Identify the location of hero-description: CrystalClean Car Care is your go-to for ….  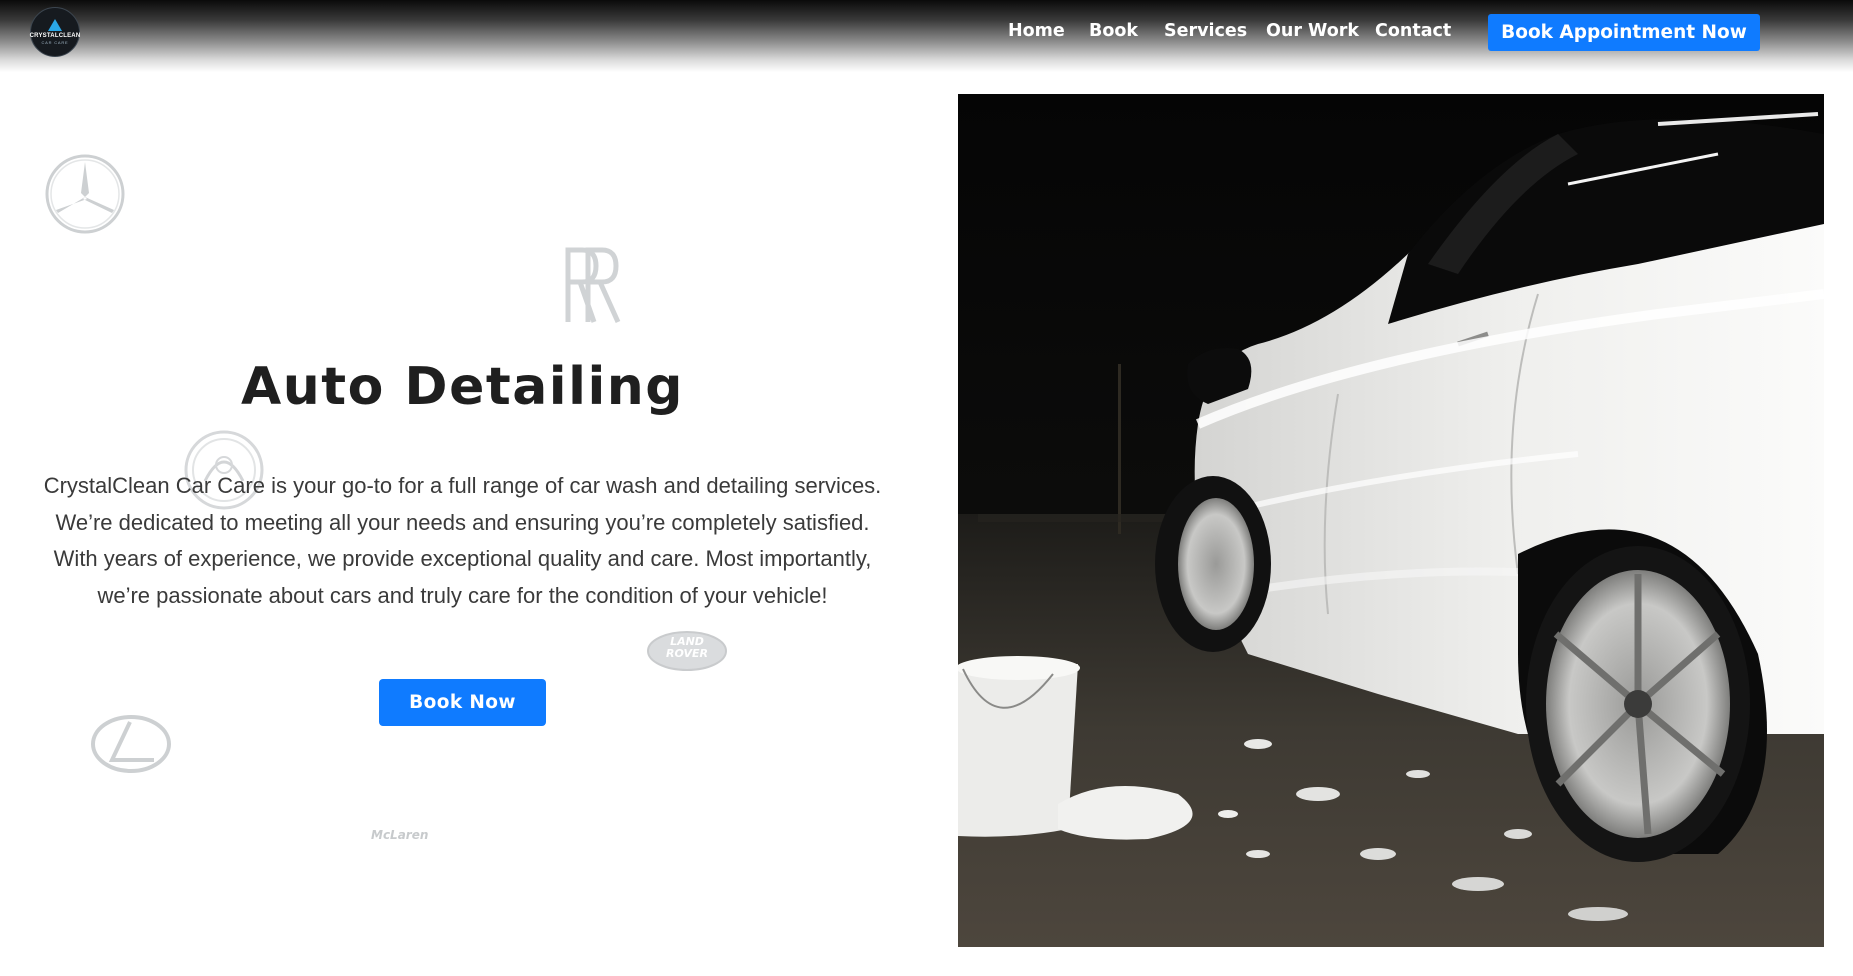
(462, 540).